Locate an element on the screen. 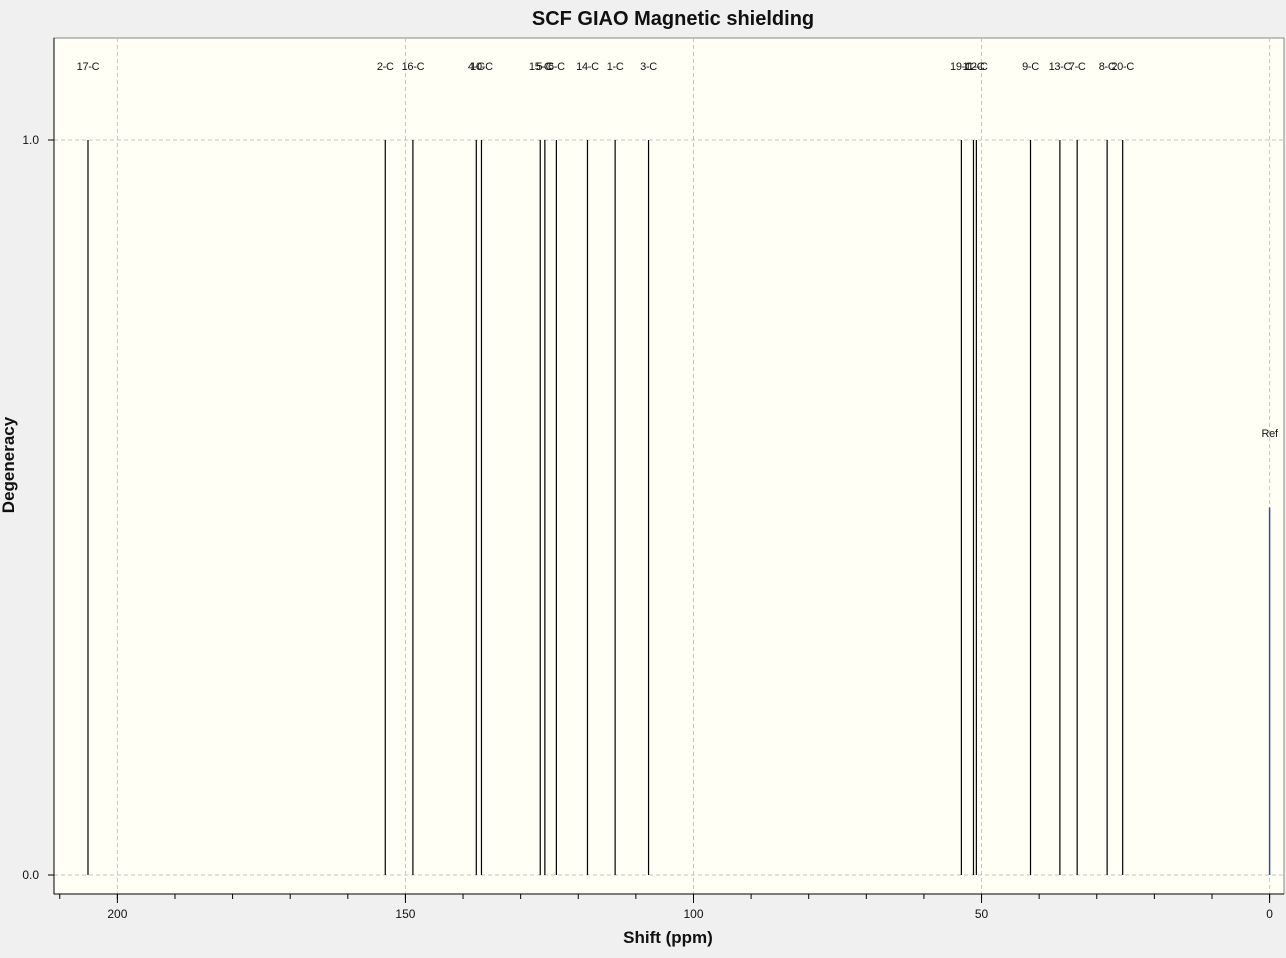 The height and width of the screenshot is (958, 1286). x-axis-label: Shift (ppm) is located at coordinates (668, 937).